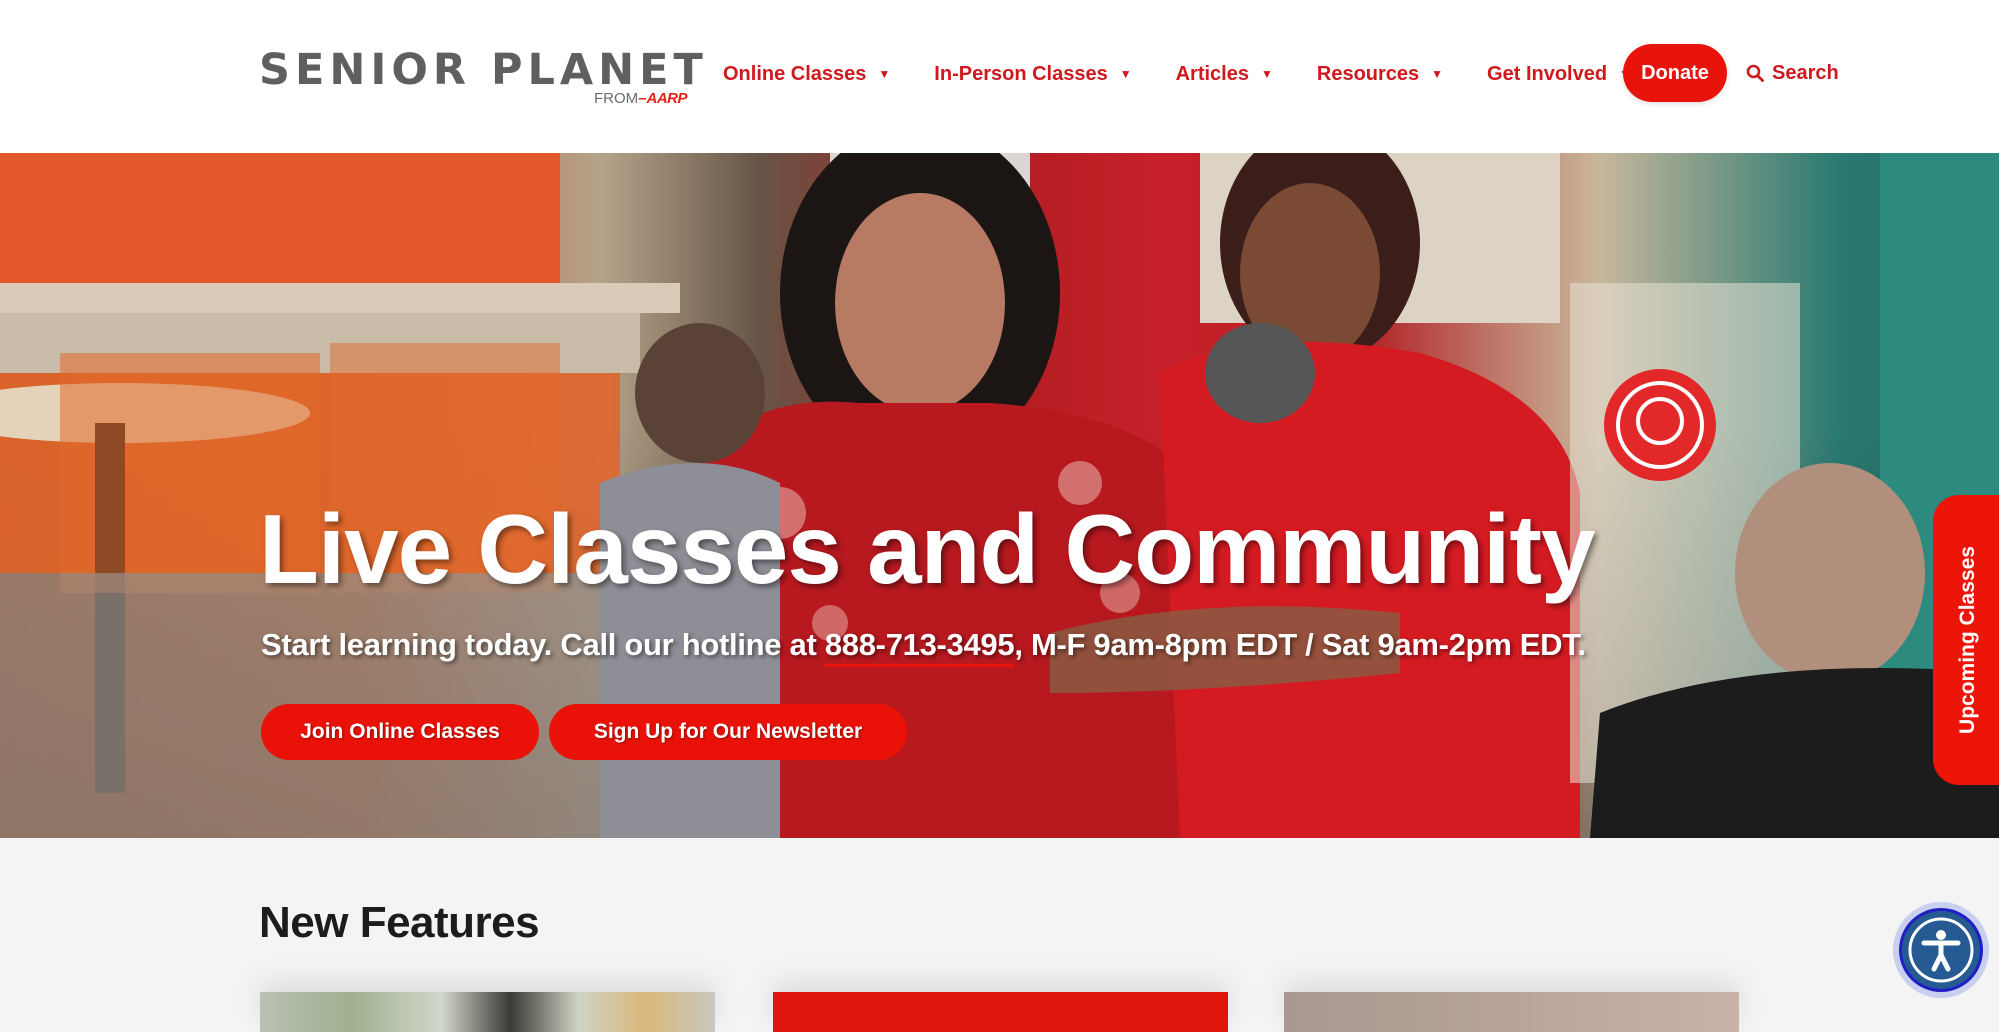 The image size is (1999, 1032). What do you see at coordinates (1021, 73) in the screenshot?
I see `nav-label: In-Person Classes` at bounding box center [1021, 73].